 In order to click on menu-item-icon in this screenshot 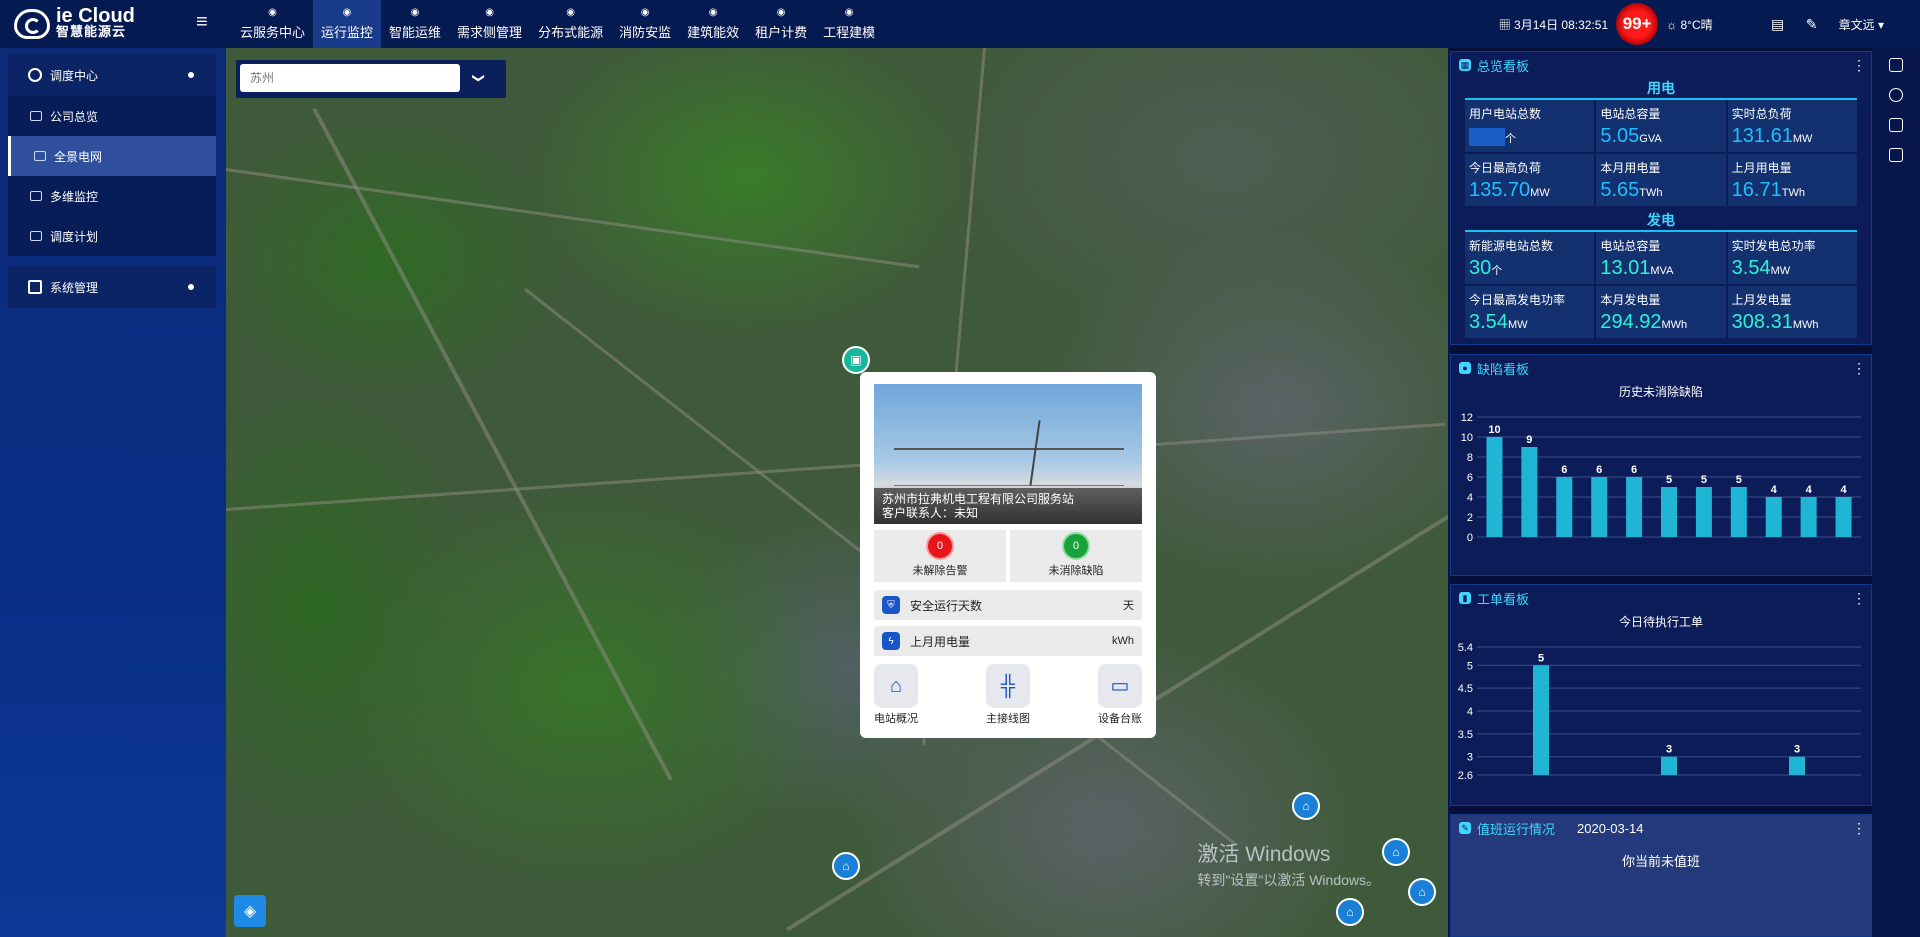, I will do `click(40, 156)`.